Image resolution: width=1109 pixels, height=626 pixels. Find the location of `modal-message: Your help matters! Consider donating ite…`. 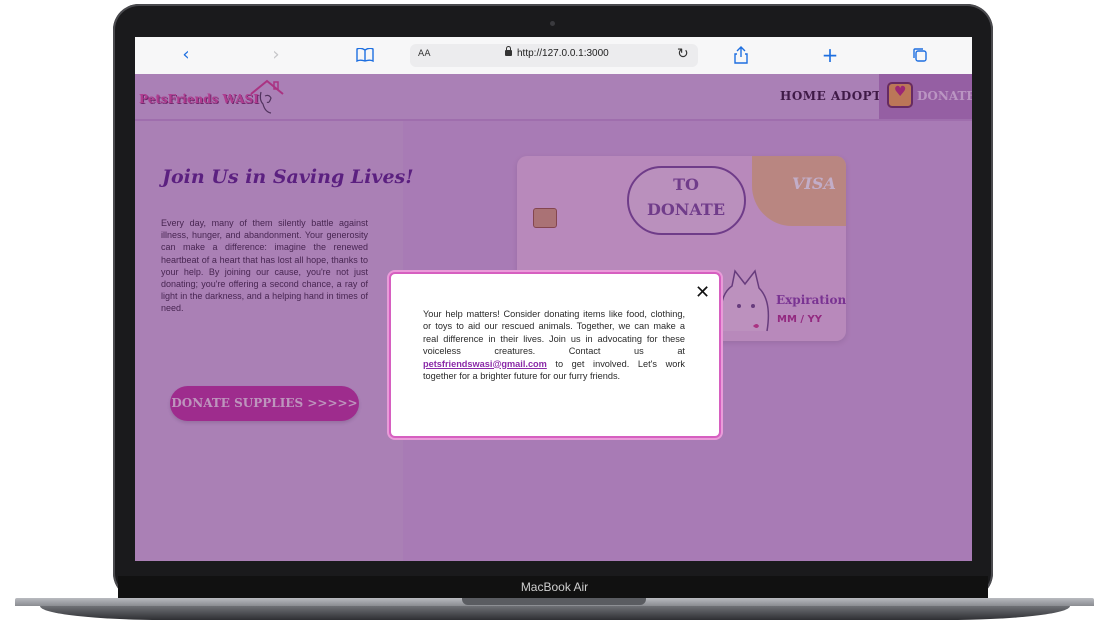

modal-message: Your help matters! Consider donating ite… is located at coordinates (554, 345).